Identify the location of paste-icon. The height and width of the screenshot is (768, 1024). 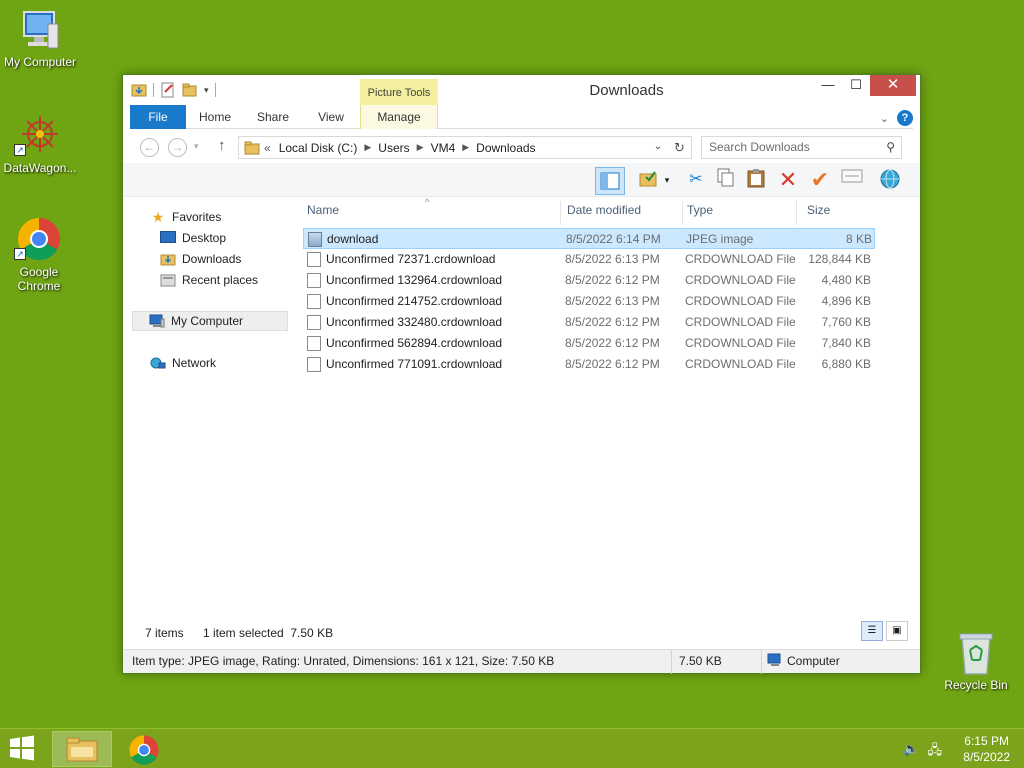
(756, 180).